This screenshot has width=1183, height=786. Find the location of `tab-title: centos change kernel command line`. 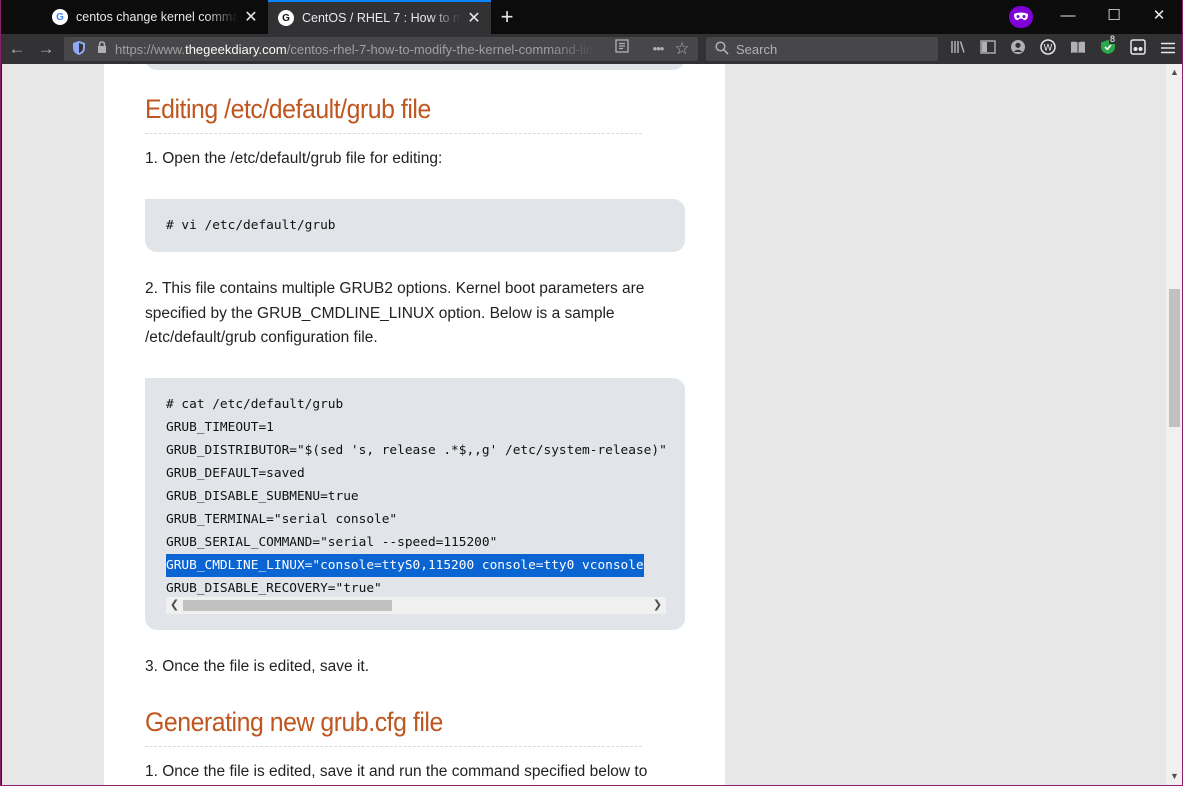

tab-title: centos change kernel command line is located at coordinates (157, 17).